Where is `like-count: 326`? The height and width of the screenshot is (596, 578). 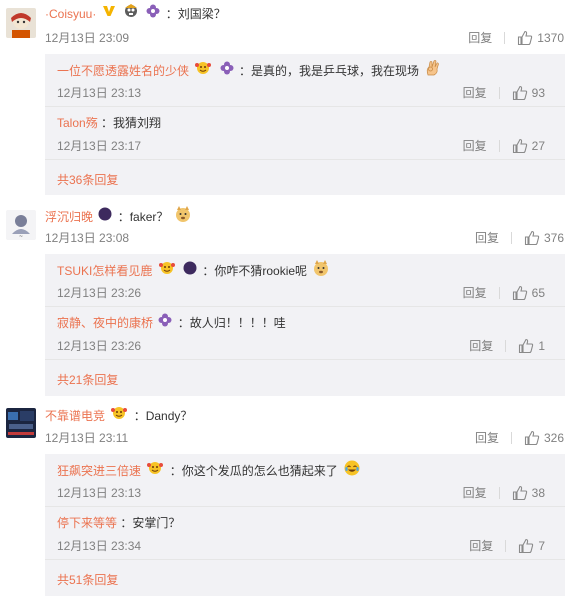
like-count: 326 is located at coordinates (554, 438).